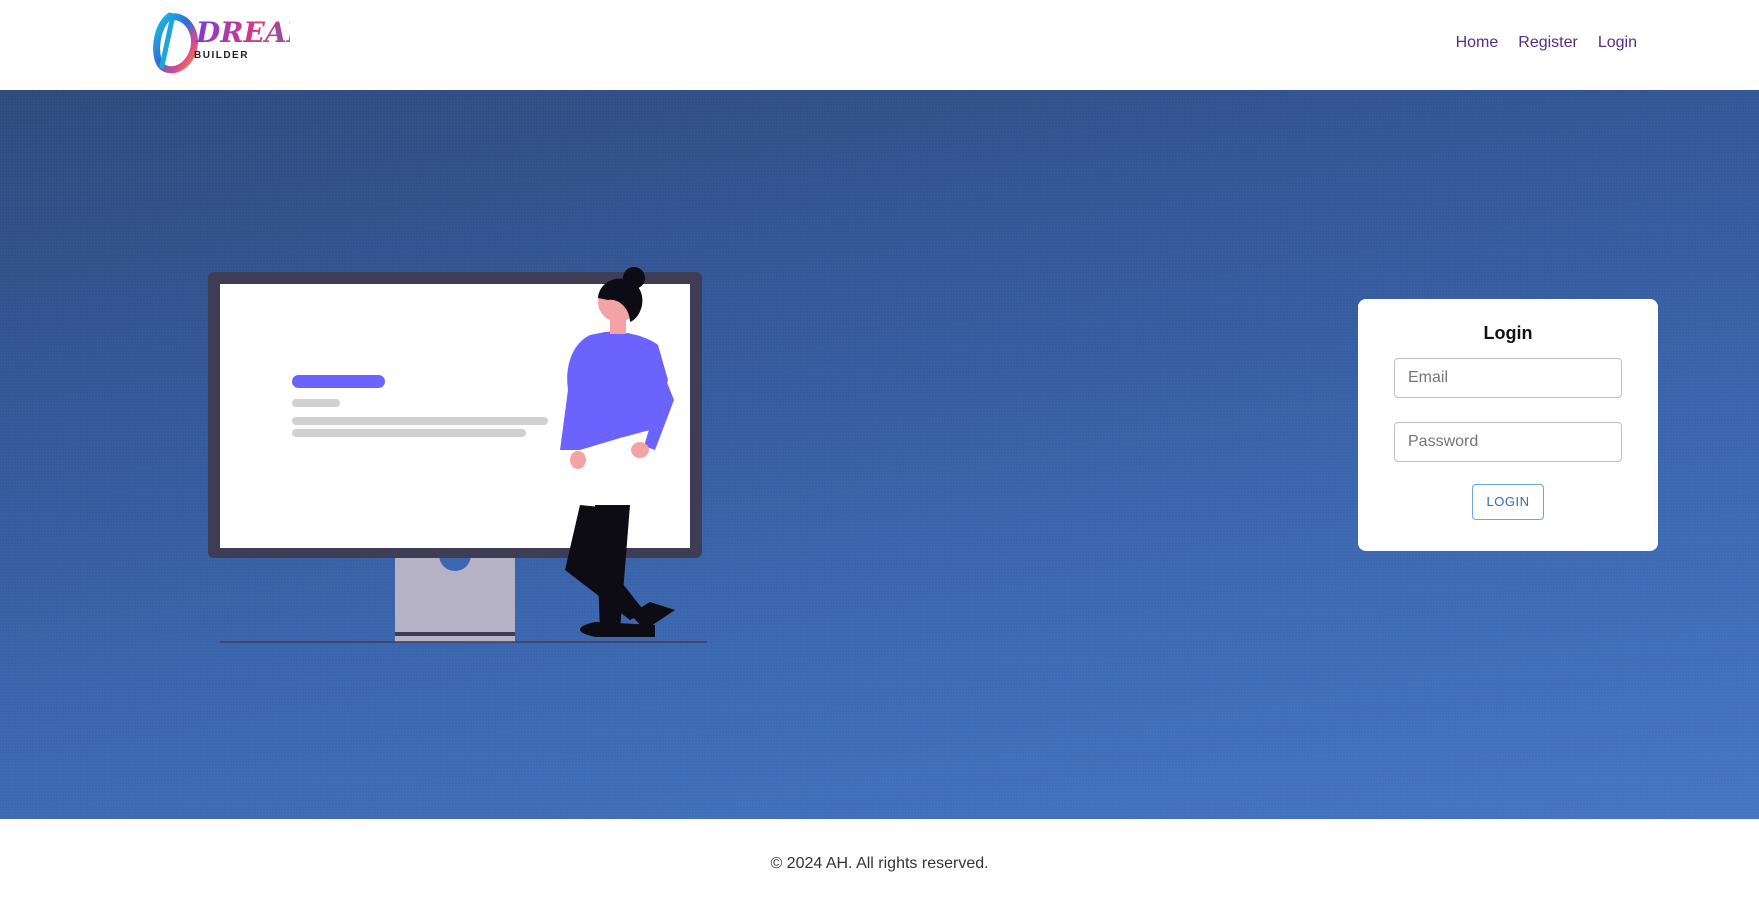 This screenshot has width=1759, height=899. I want to click on login-card: Login LOGIN, so click(1508, 425).